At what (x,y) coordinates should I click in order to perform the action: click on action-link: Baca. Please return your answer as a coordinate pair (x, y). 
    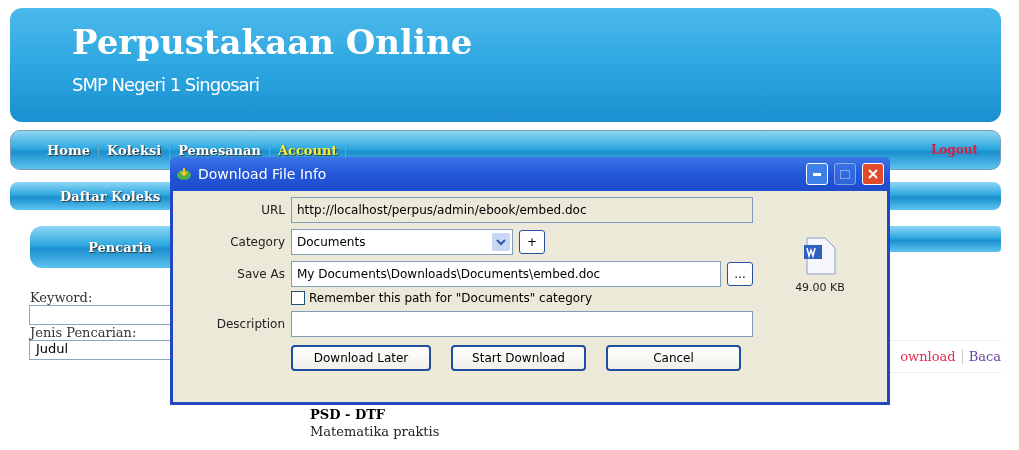
    Looking at the image, I should click on (984, 356).